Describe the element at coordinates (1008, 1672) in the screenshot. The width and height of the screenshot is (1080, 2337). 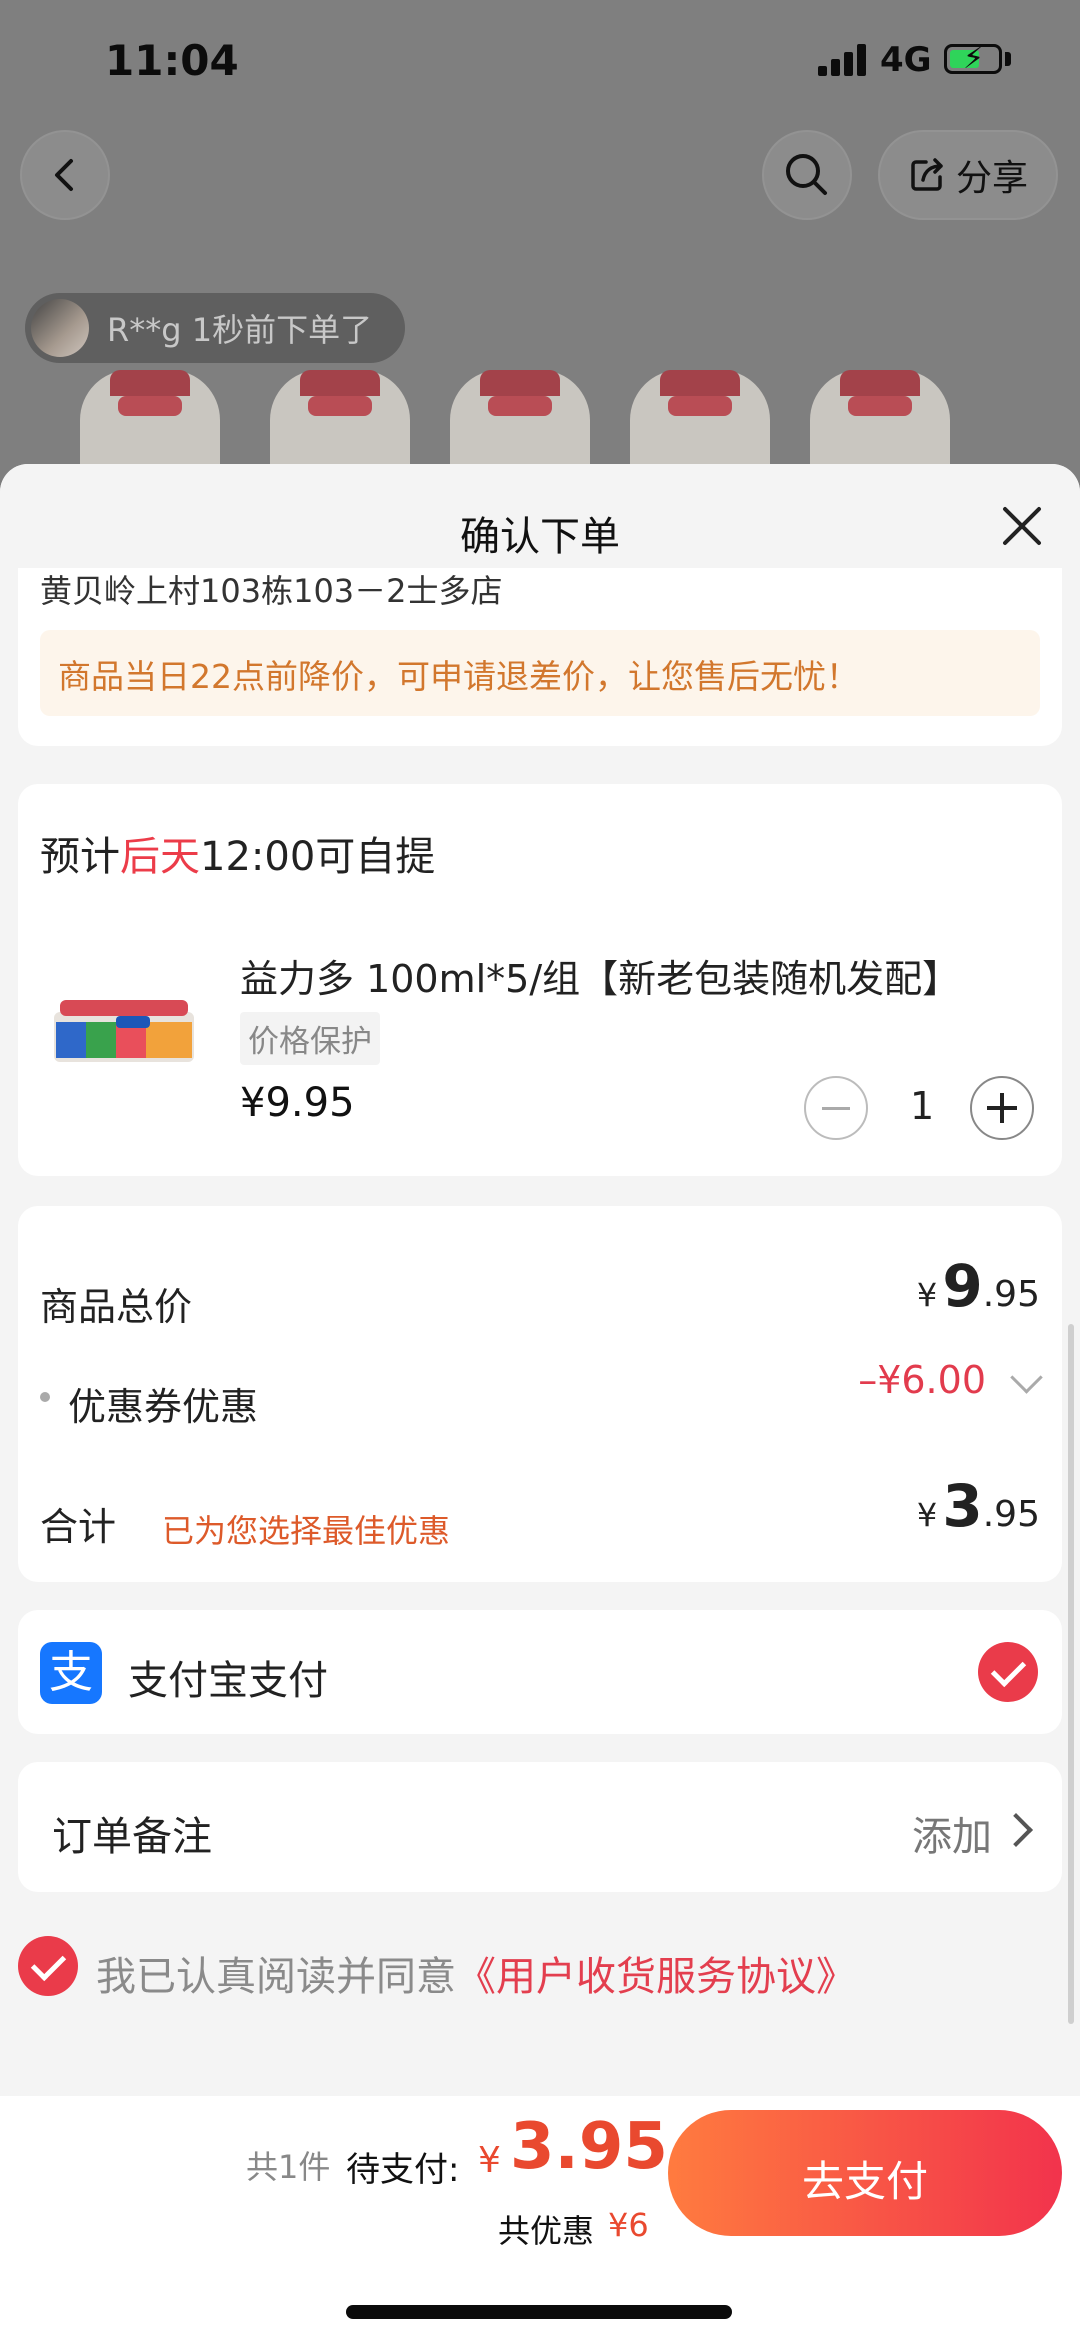
I see `selected-check-icon` at that location.